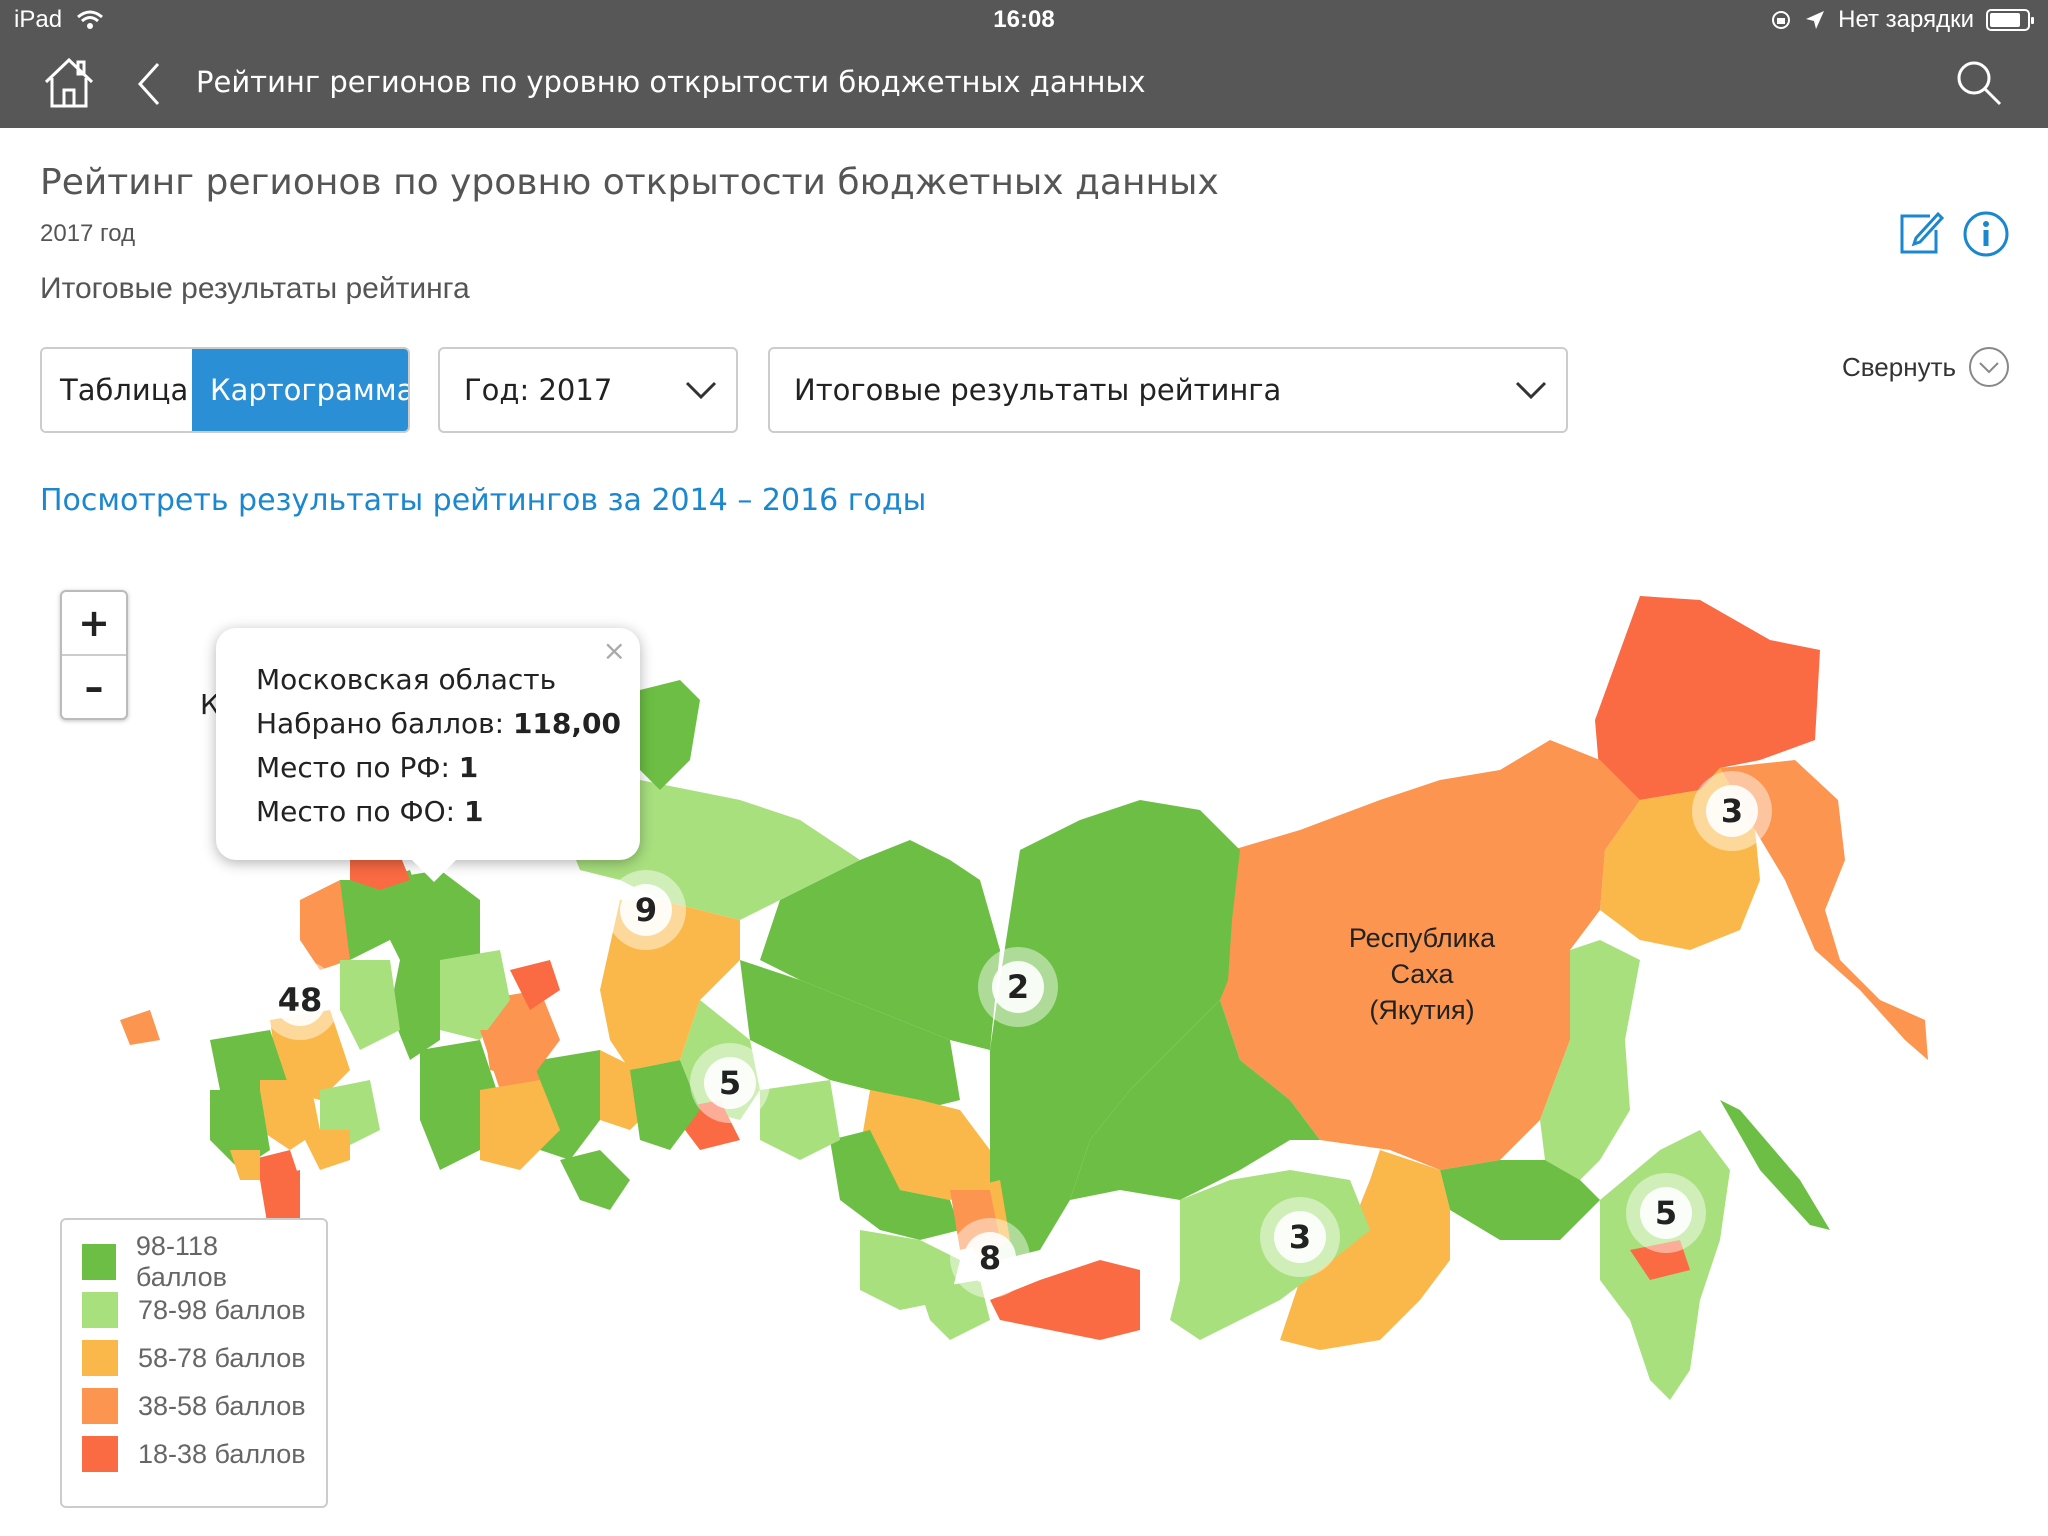  I want to click on tab-cartogram: Картограмма, so click(300, 390).